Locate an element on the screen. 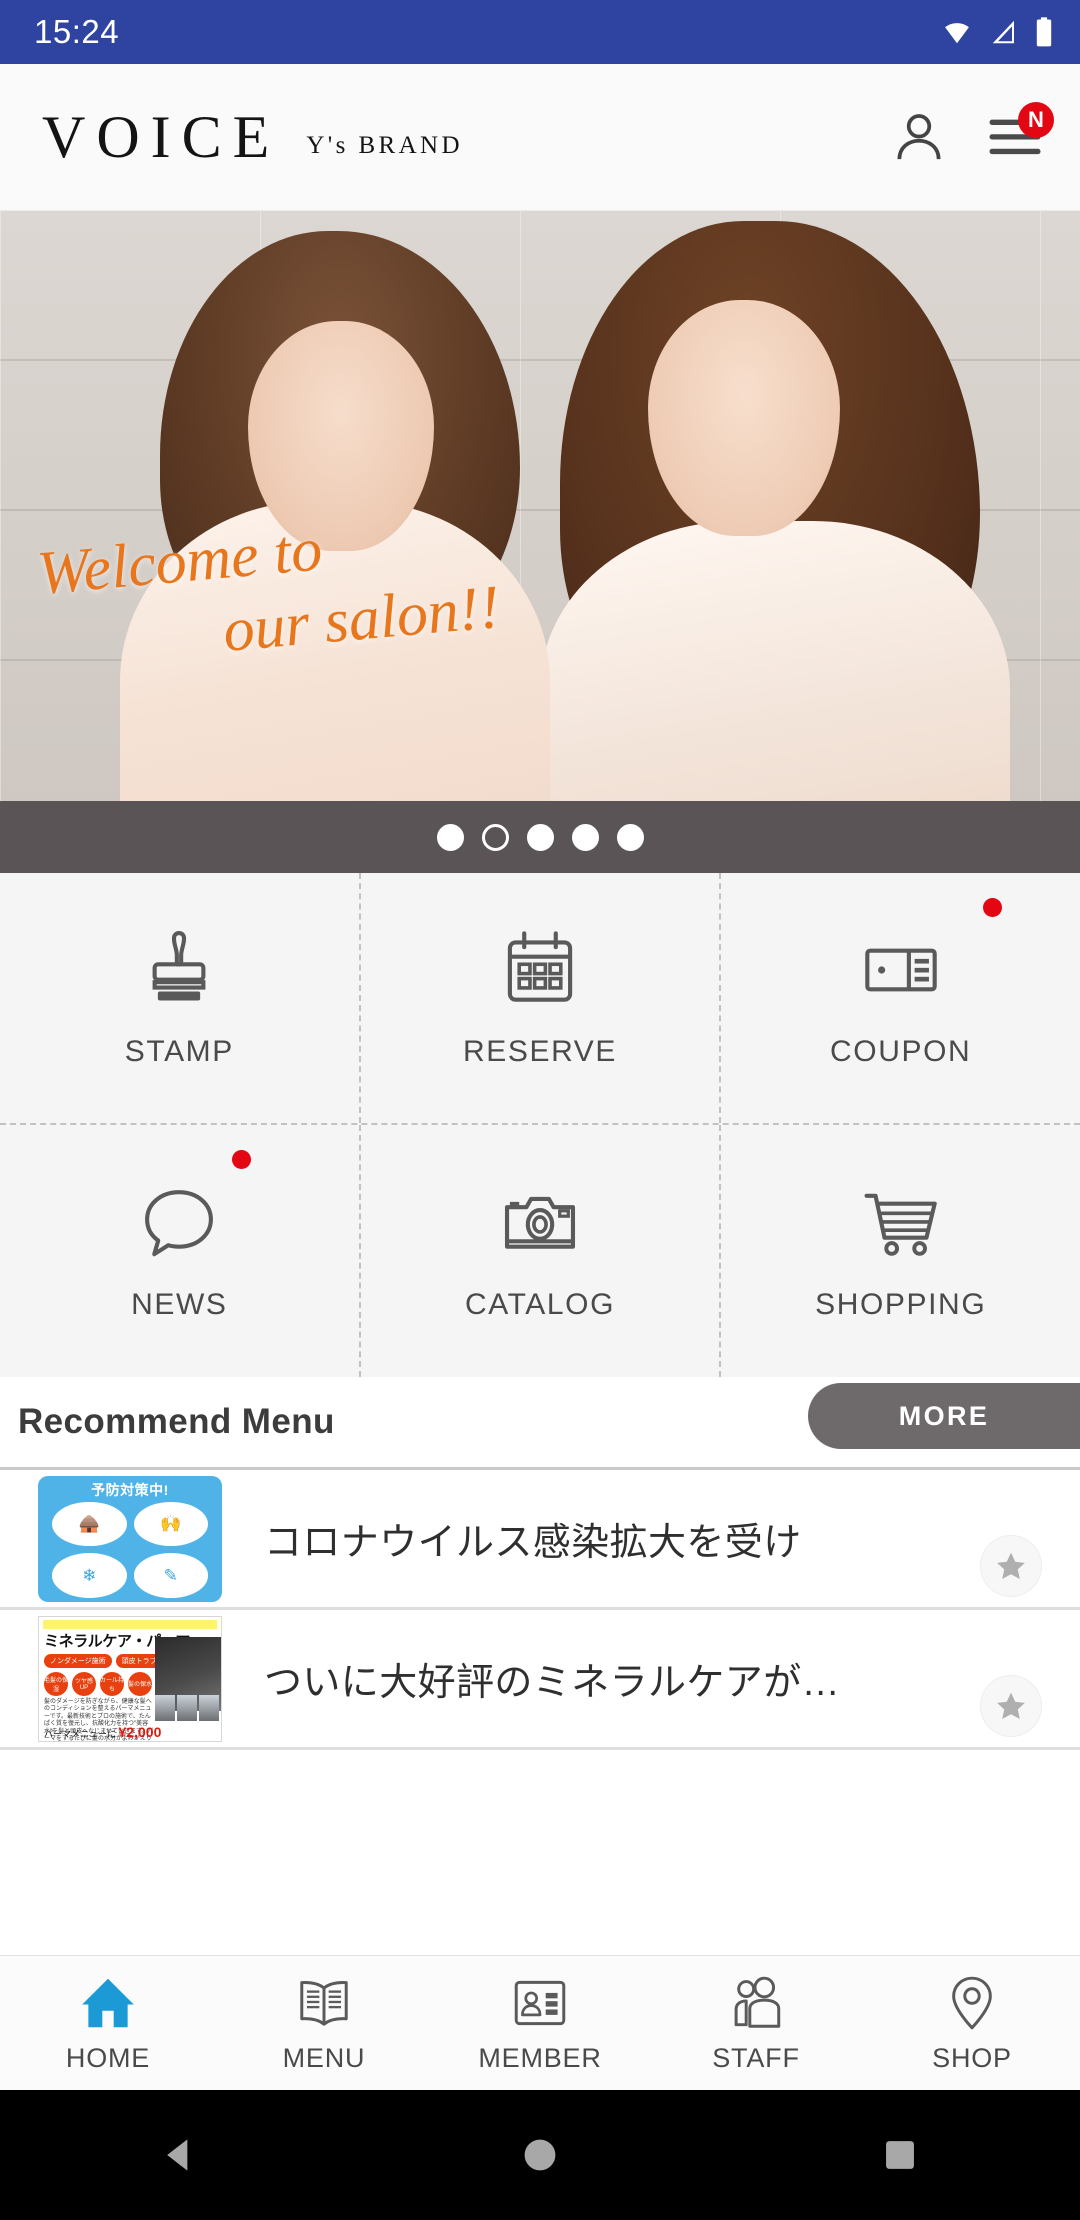 Image resolution: width=1080 pixels, height=2220 pixels. quick-action-catalog: CATALOG is located at coordinates (539, 1251).